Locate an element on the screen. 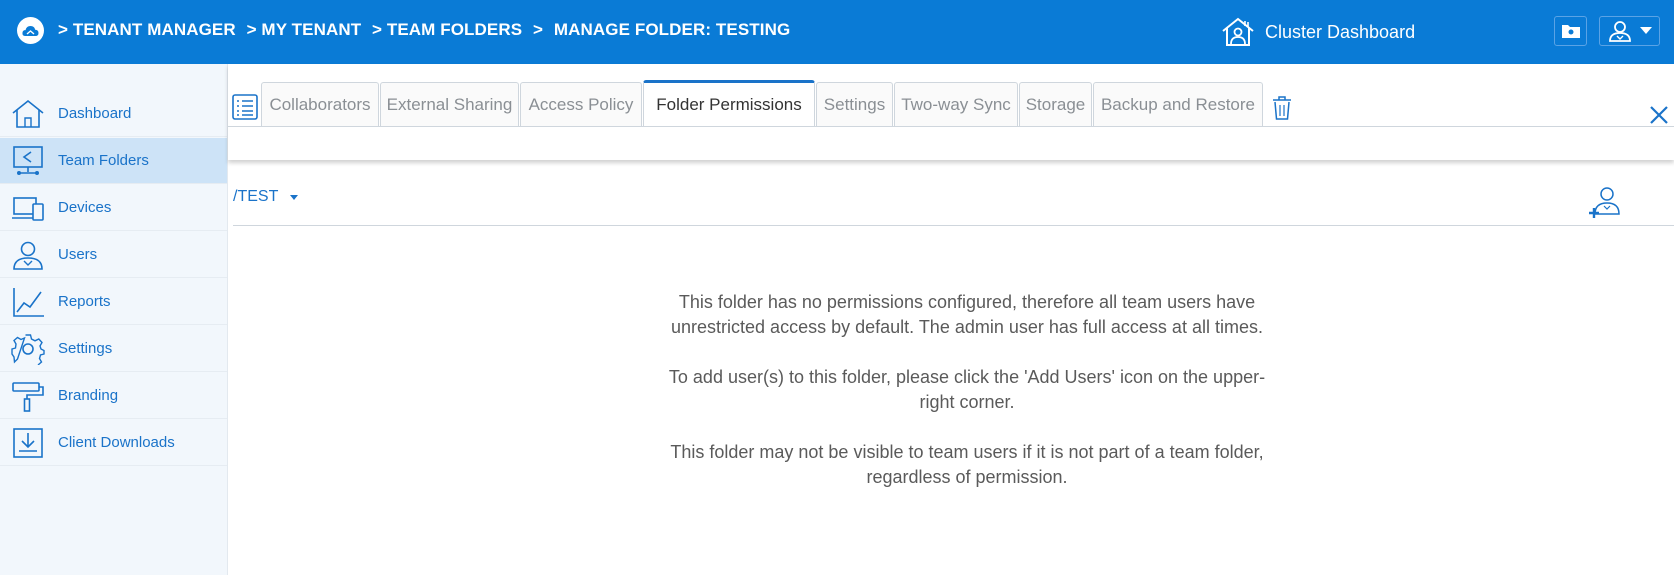  caret-down-icon is located at coordinates (294, 197).